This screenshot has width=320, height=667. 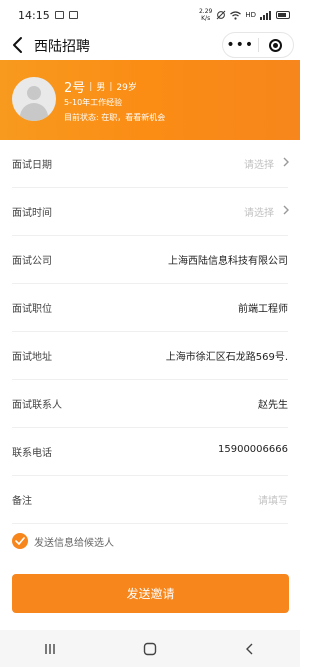 What do you see at coordinates (32, 309) in the screenshot?
I see `row-label: 面试职位` at bounding box center [32, 309].